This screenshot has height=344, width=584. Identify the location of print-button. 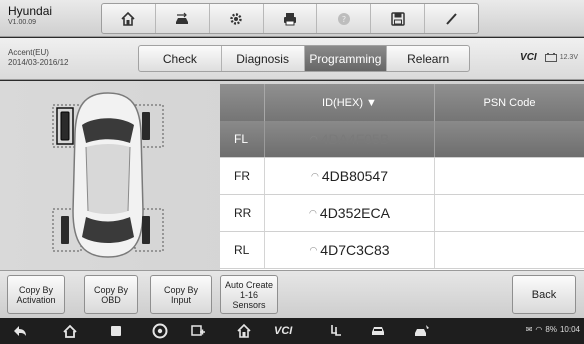
(291, 18).